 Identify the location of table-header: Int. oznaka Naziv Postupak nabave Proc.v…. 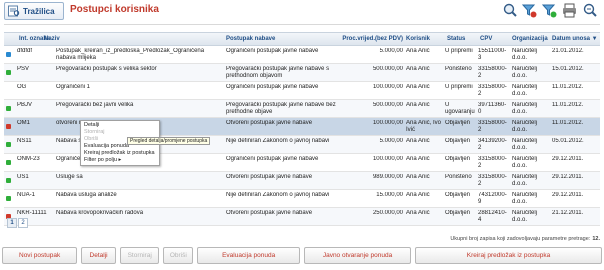
(302, 39).